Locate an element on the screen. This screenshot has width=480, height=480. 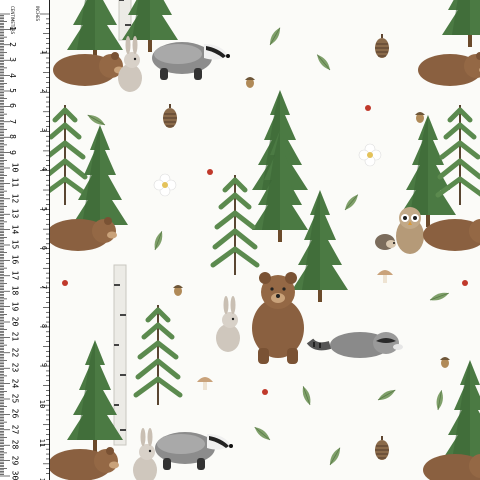
ruler-cm-number: 24 is located at coordinates (15, 383).